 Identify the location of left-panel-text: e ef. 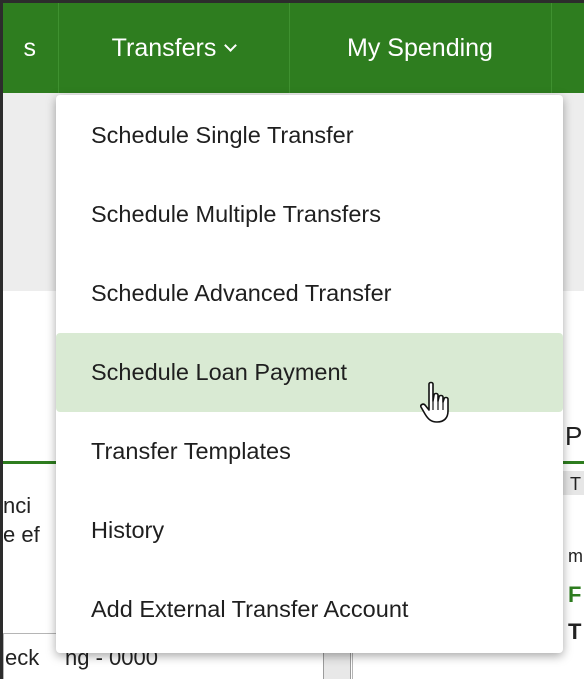
(21, 534).